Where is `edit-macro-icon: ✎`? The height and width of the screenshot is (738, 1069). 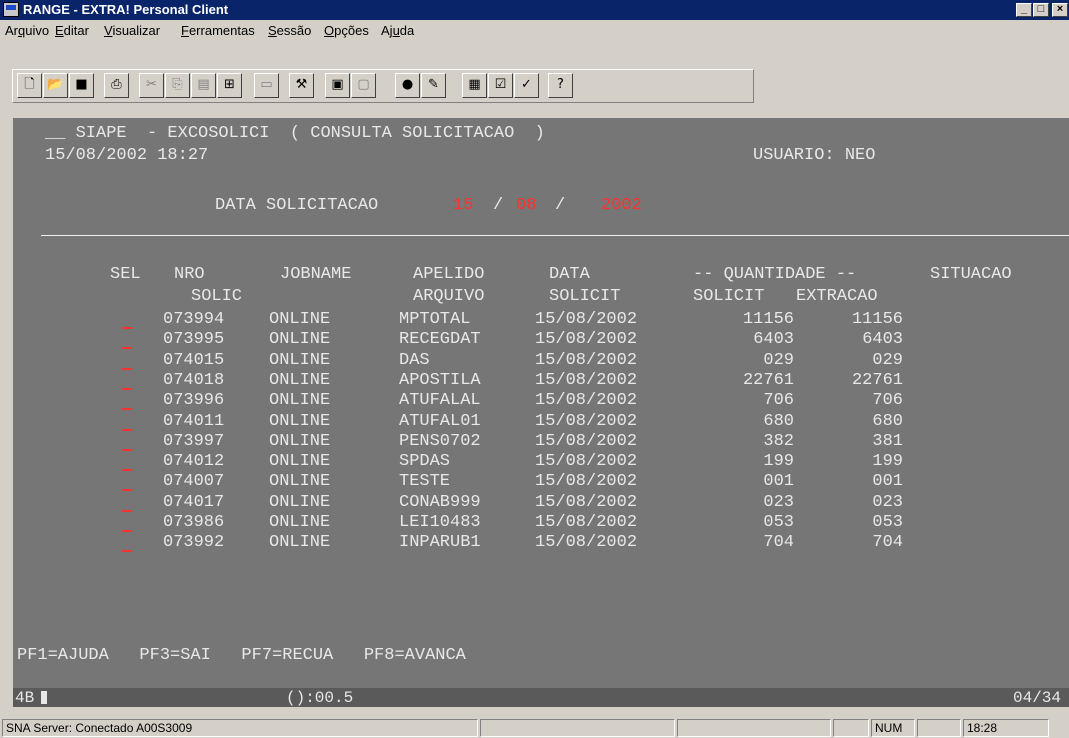 edit-macro-icon: ✎ is located at coordinates (433, 85).